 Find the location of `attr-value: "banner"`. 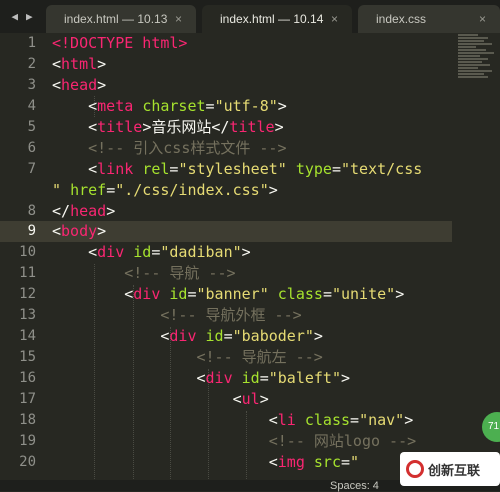

attr-value: "banner" is located at coordinates (232, 294).